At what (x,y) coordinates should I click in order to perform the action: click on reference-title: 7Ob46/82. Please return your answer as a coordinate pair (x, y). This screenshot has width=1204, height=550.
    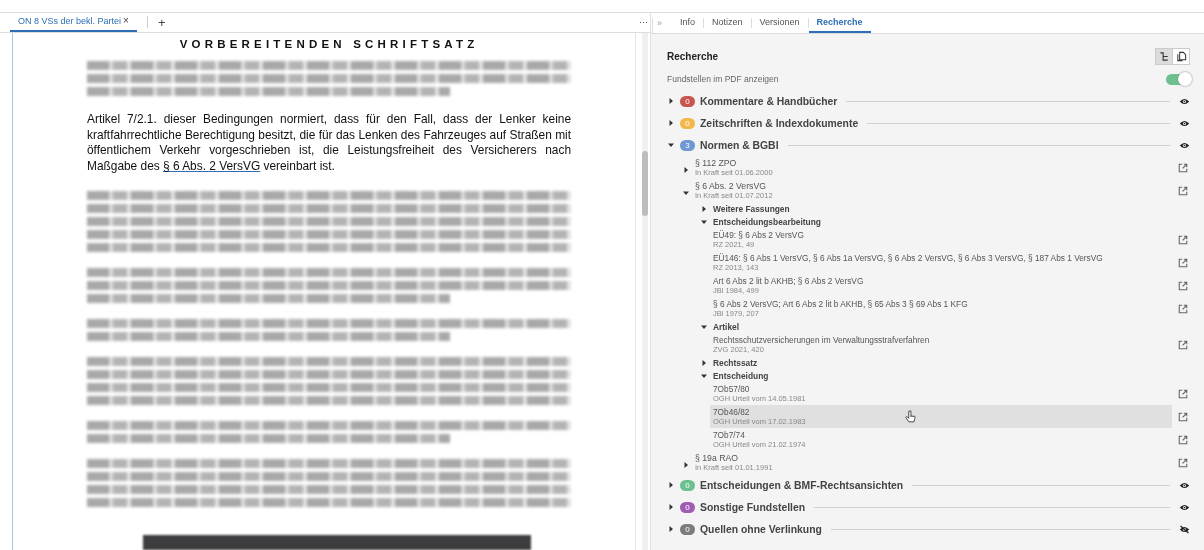
    Looking at the image, I should click on (731, 412).